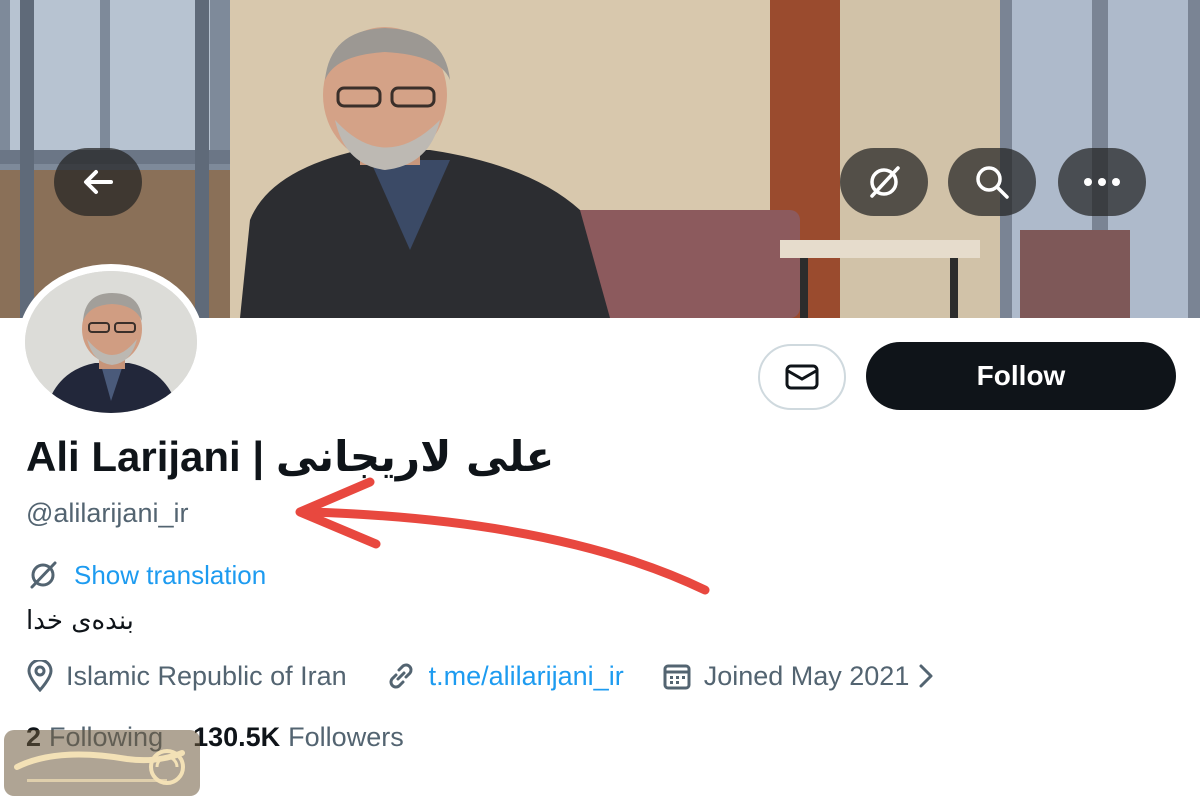 Image resolution: width=1200 pixels, height=800 pixels. I want to click on show-translation-label: Show translation, so click(170, 574).